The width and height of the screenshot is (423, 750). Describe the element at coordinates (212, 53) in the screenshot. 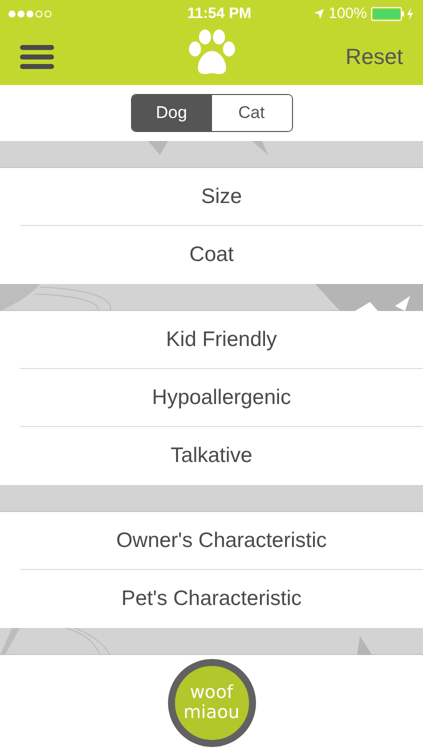

I see `paw-icon` at that location.